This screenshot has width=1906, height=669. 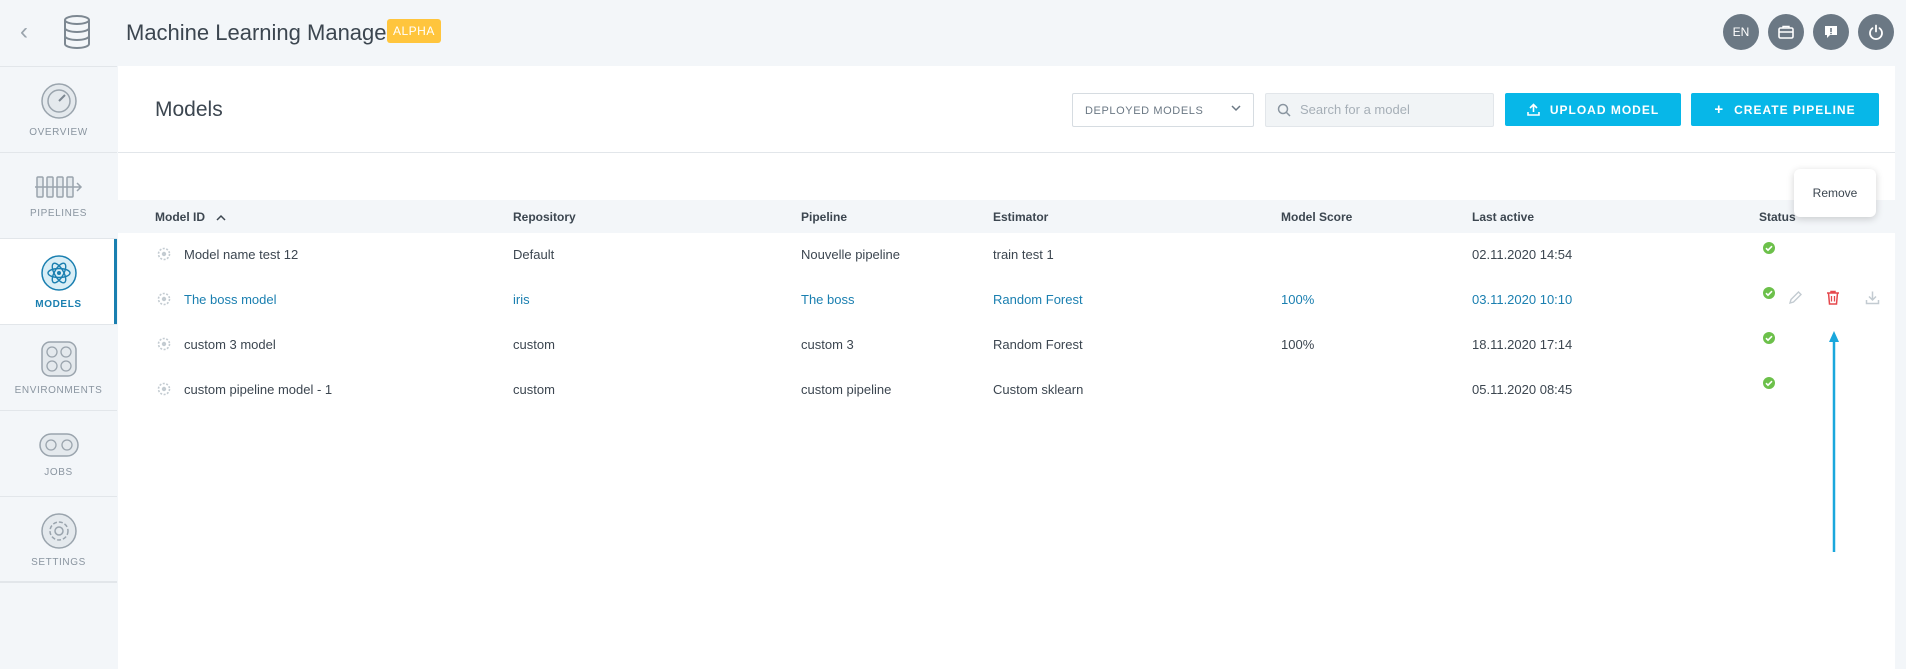 I want to click on top-actions: EN, so click(x=1808, y=32).